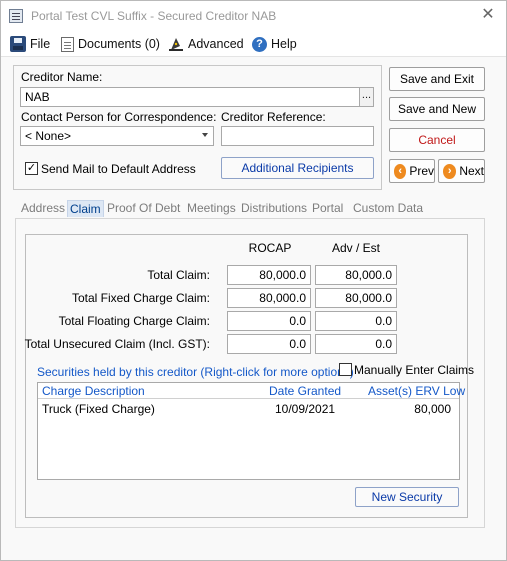 The image size is (507, 561). What do you see at coordinates (388, 208) in the screenshot?
I see `tab-custom-data: Custom Data` at bounding box center [388, 208].